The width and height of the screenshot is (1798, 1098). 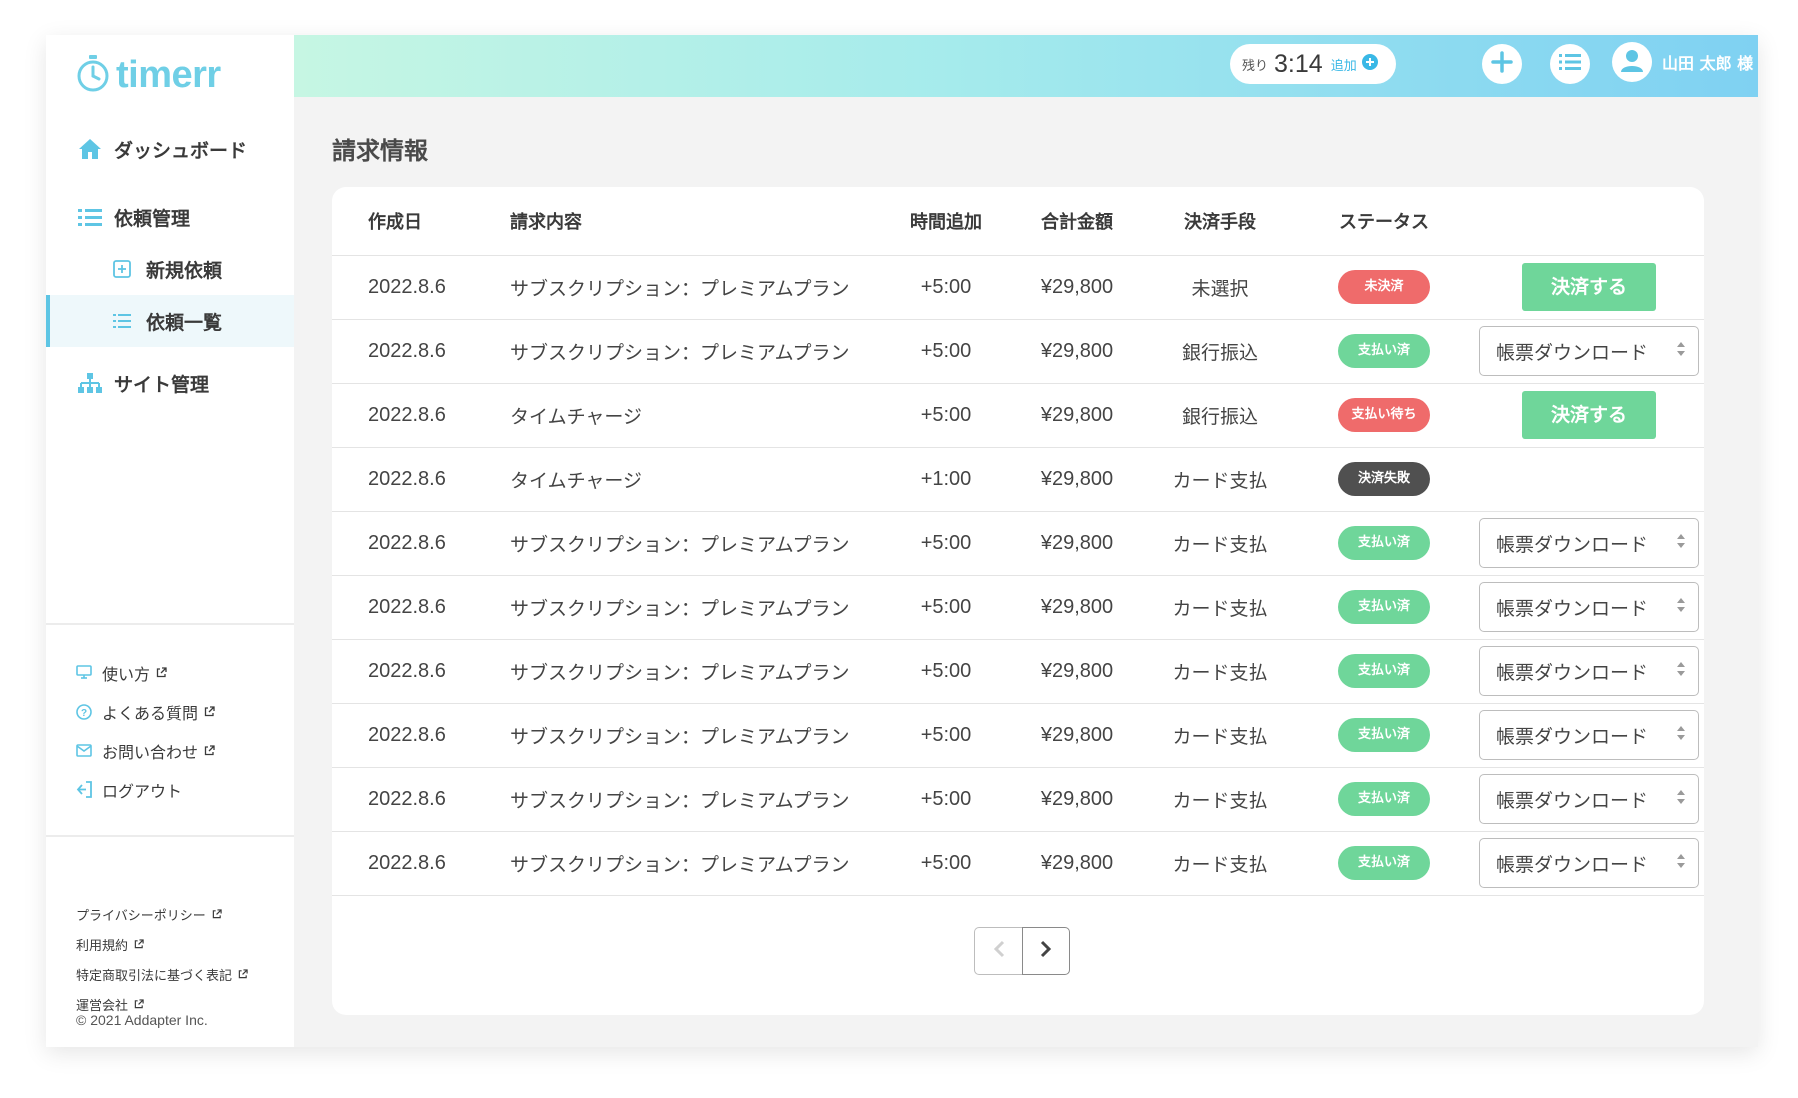 I want to click on user-icon, so click(x=1632, y=62).